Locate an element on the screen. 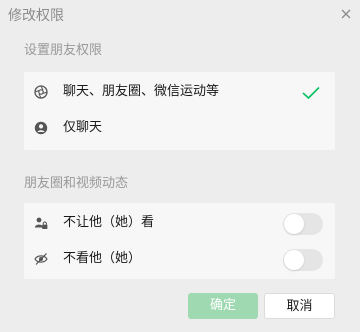  moments-section-label: 朋友圈和视频动态 is located at coordinates (76, 183).